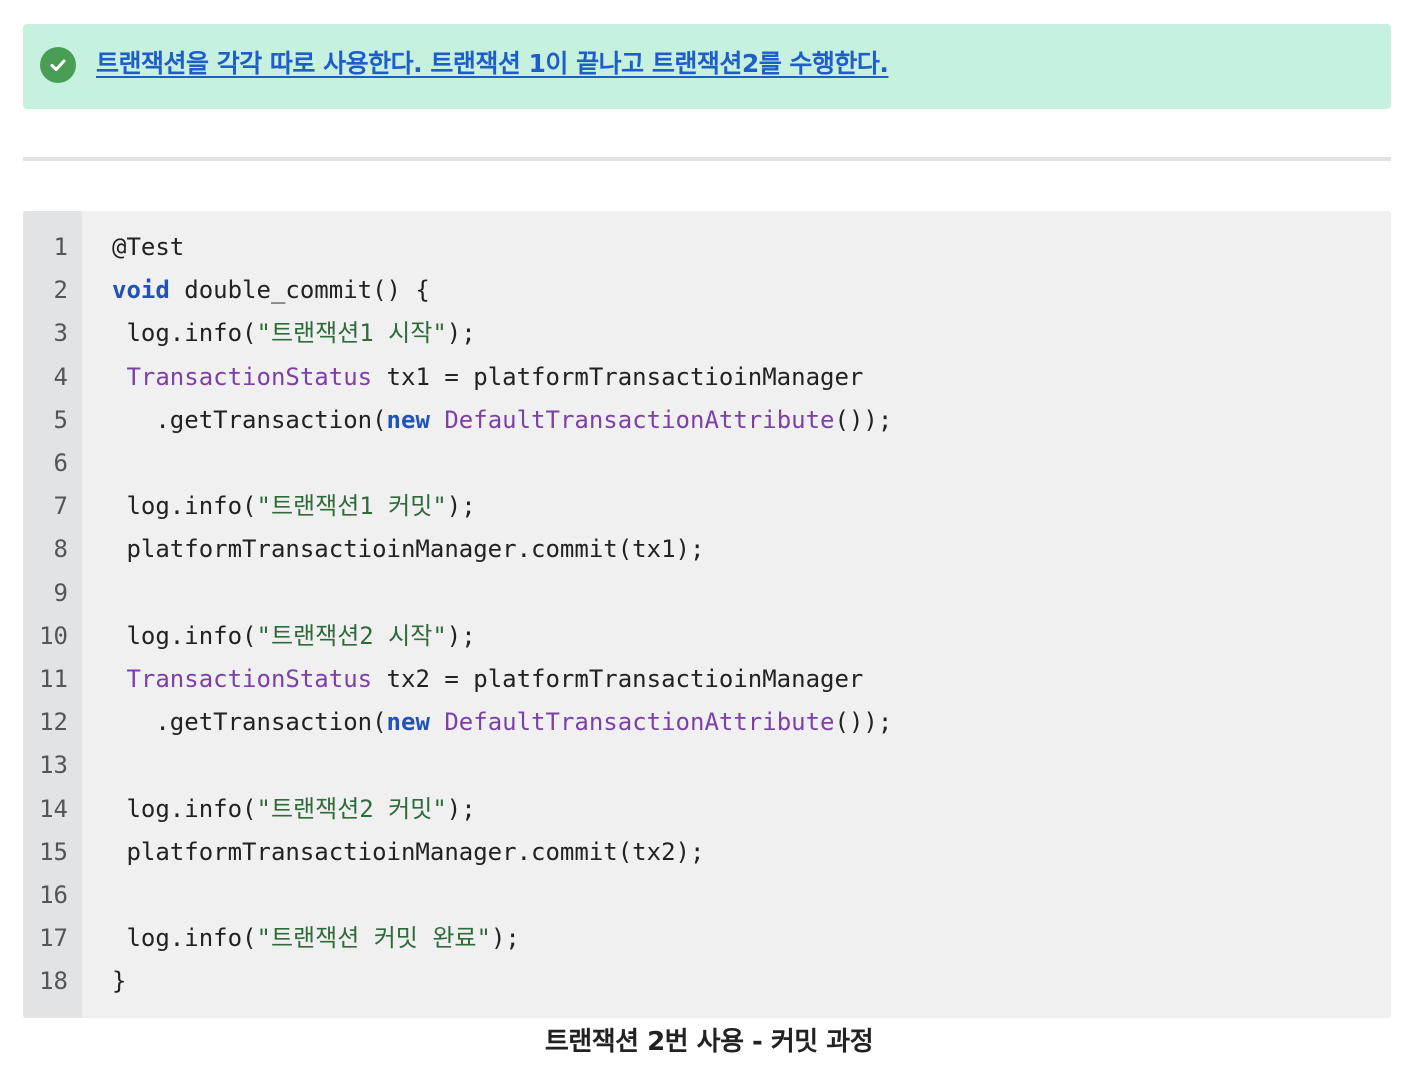  Describe the element at coordinates (351, 808) in the screenshot. I see `code-token: "트랜잭션2 커밋"` at that location.